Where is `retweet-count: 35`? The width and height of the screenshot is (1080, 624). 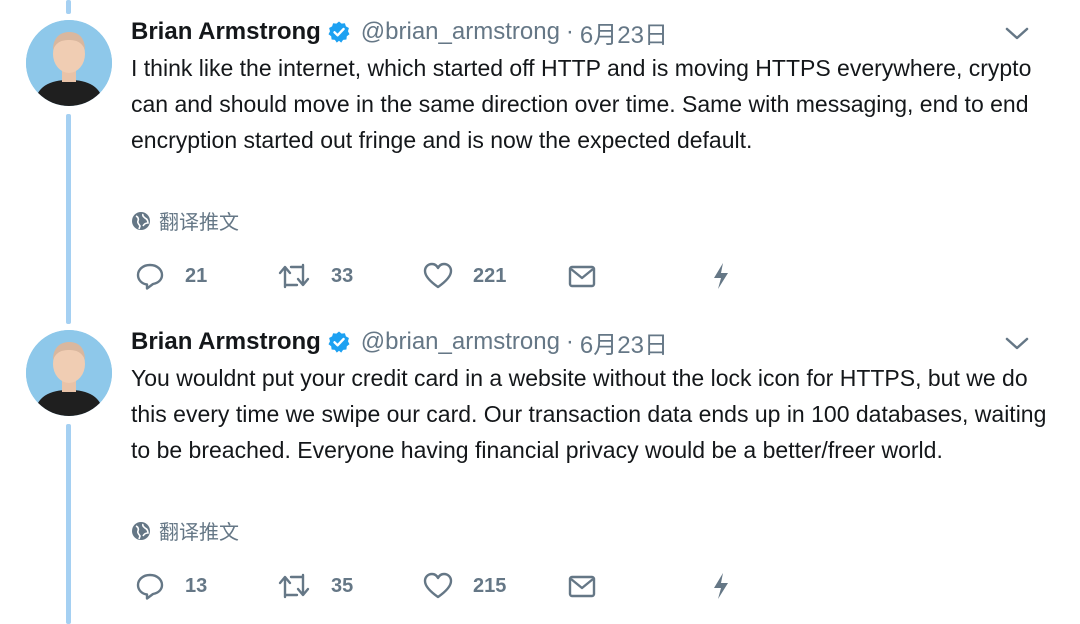 retweet-count: 35 is located at coordinates (342, 585).